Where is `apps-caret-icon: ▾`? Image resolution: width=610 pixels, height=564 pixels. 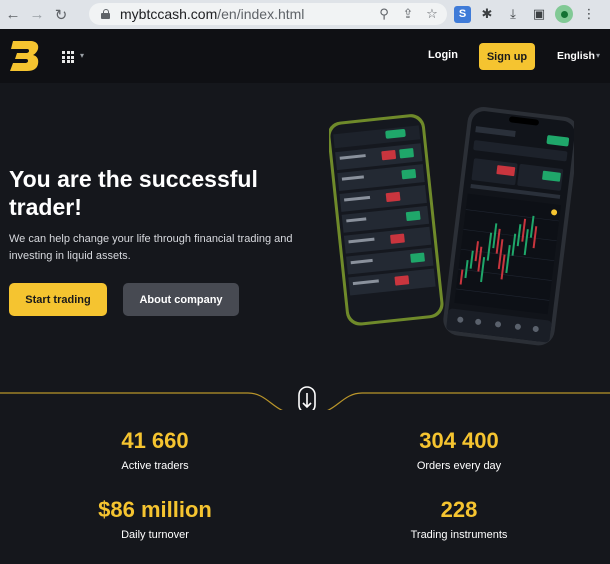
apps-caret-icon: ▾ is located at coordinates (82, 55).